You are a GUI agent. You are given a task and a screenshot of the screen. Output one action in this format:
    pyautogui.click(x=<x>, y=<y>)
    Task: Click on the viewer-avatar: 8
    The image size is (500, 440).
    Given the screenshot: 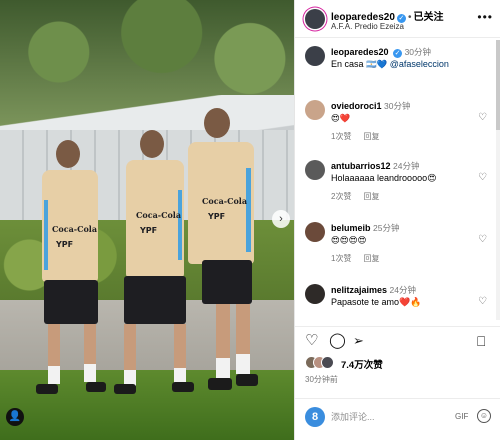 What is the action you would take?
    pyautogui.click(x=315, y=417)
    